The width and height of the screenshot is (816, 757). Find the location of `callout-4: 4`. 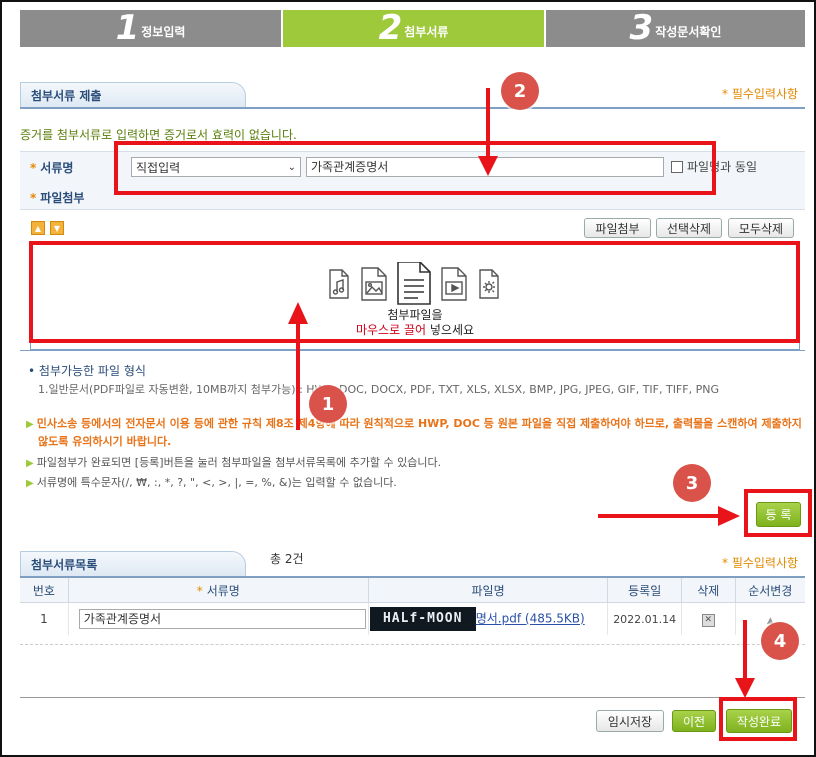

callout-4: 4 is located at coordinates (780, 641).